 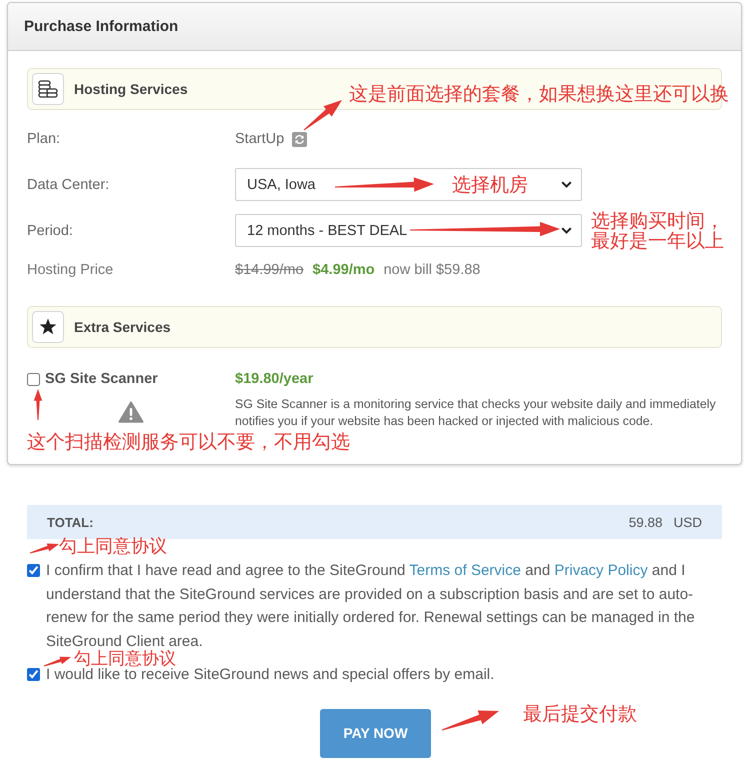 What do you see at coordinates (465, 570) in the screenshot?
I see `text-link: Terms of Service` at bounding box center [465, 570].